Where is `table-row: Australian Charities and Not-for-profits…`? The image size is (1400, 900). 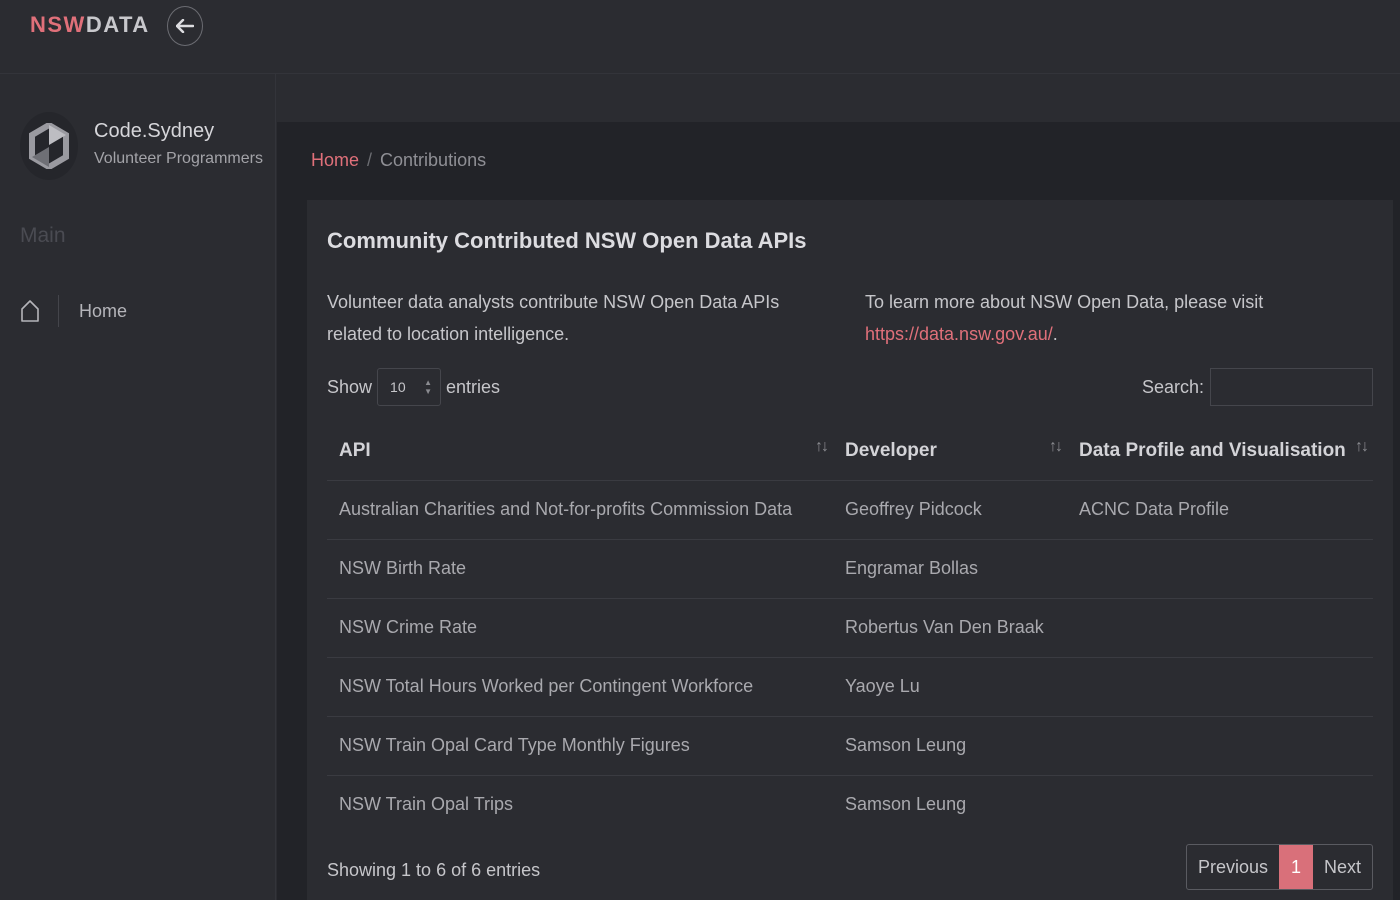
table-row: Australian Charities and Not-for-profits… is located at coordinates (850, 509).